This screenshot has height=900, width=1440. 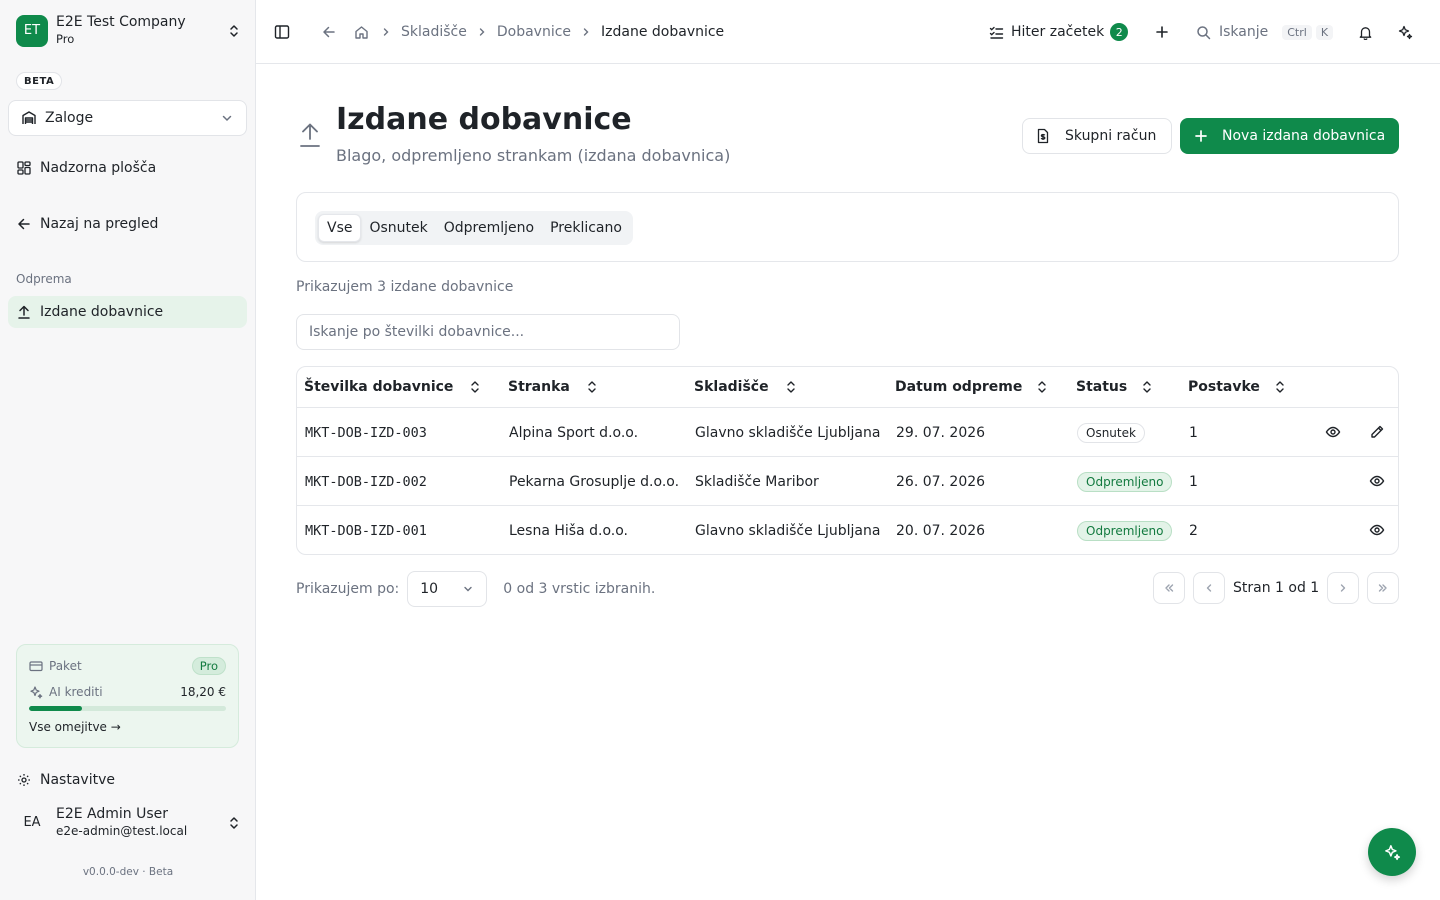 I want to click on company-name: E2E Test Company, so click(x=121, y=22).